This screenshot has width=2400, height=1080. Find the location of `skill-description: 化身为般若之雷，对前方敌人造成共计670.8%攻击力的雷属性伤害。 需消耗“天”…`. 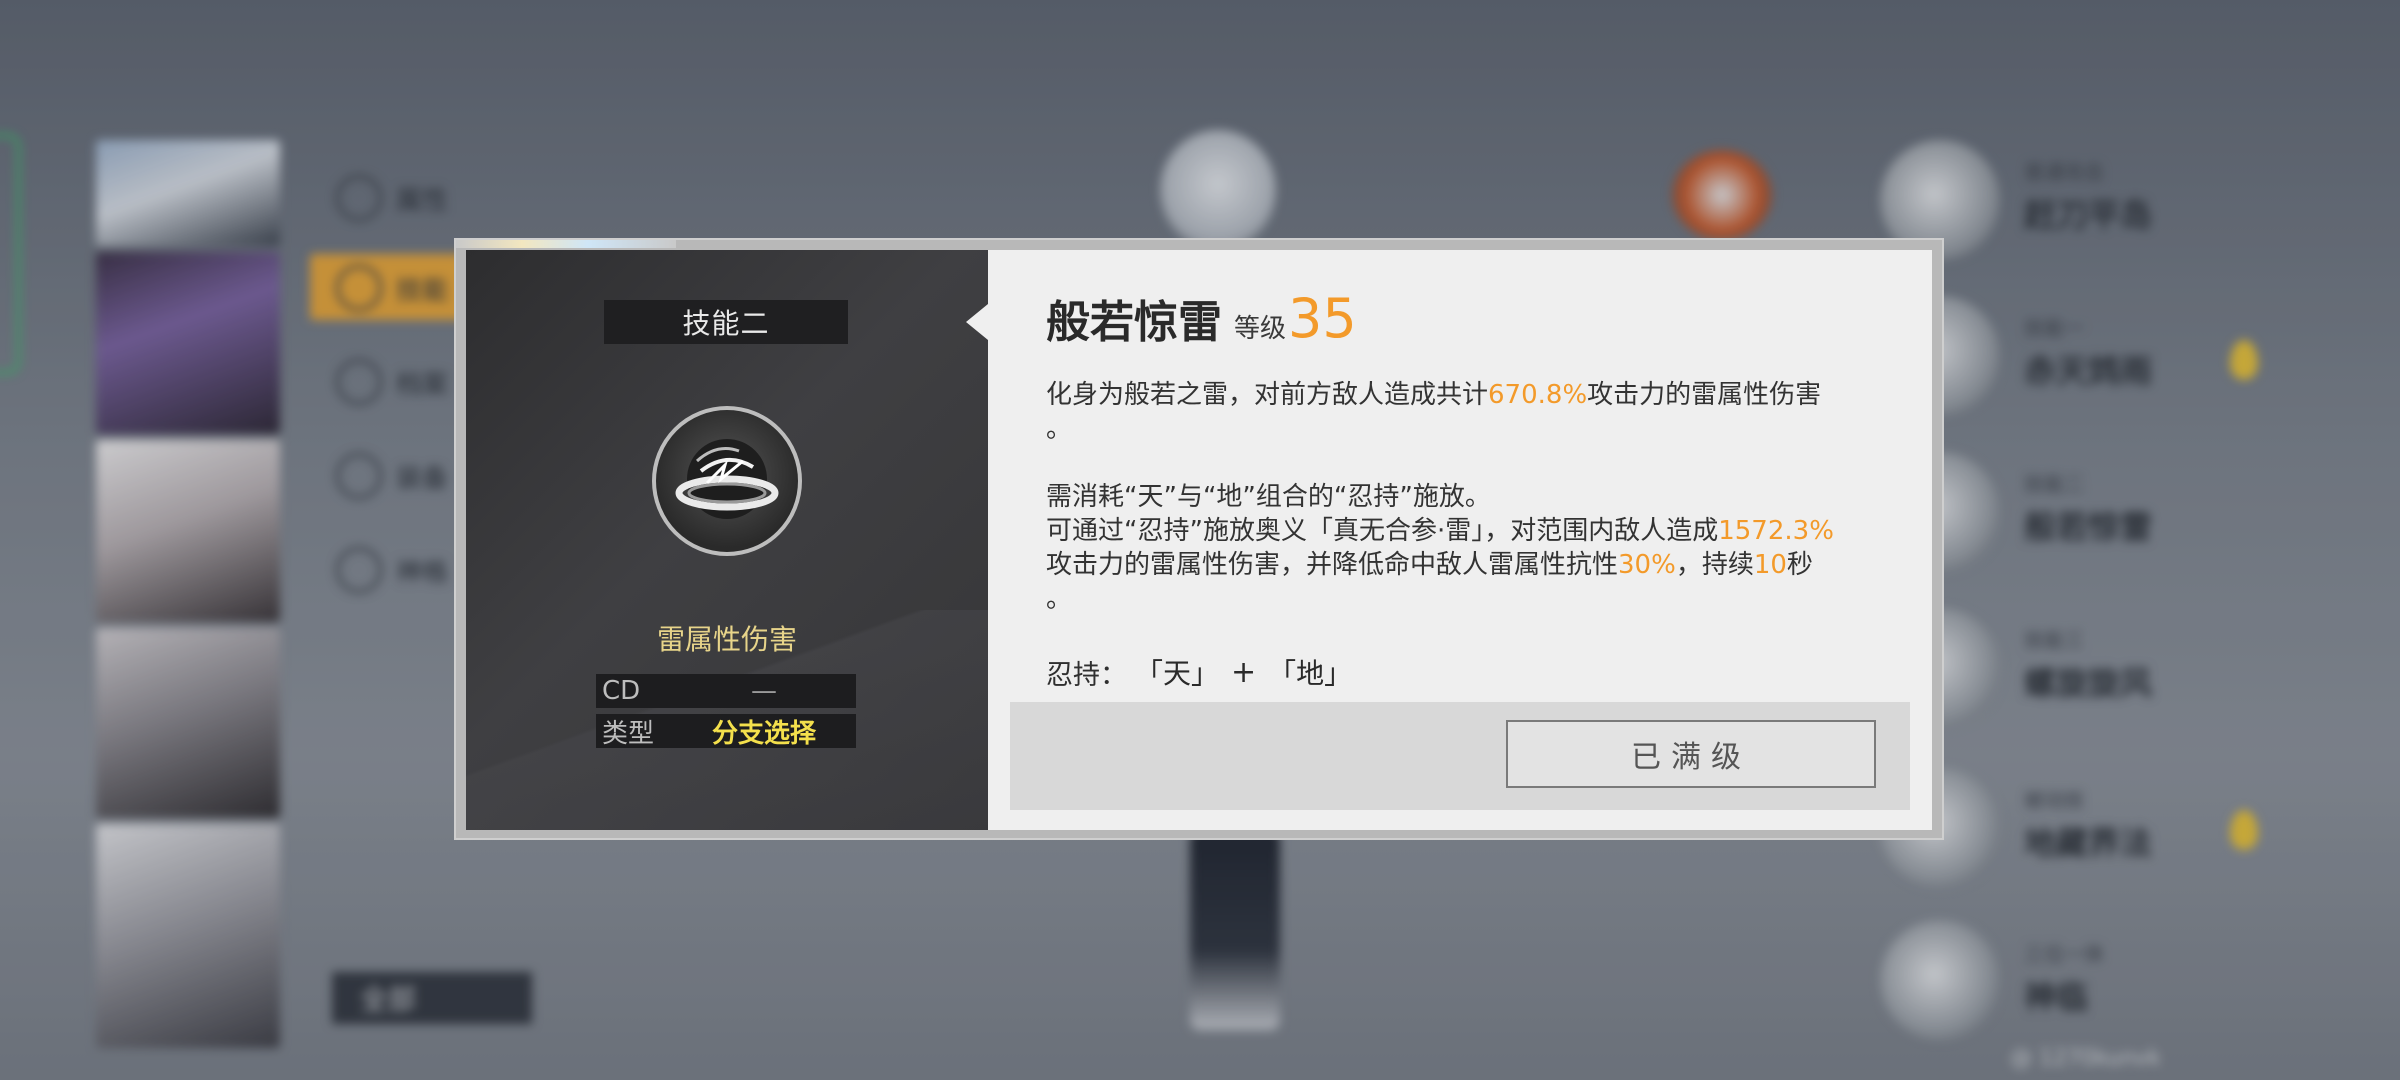

skill-description: 化身为般若之雷，对前方敌人造成共计670.8%攻击力的雷属性伤害。 需消耗“天”… is located at coordinates (1476, 497).